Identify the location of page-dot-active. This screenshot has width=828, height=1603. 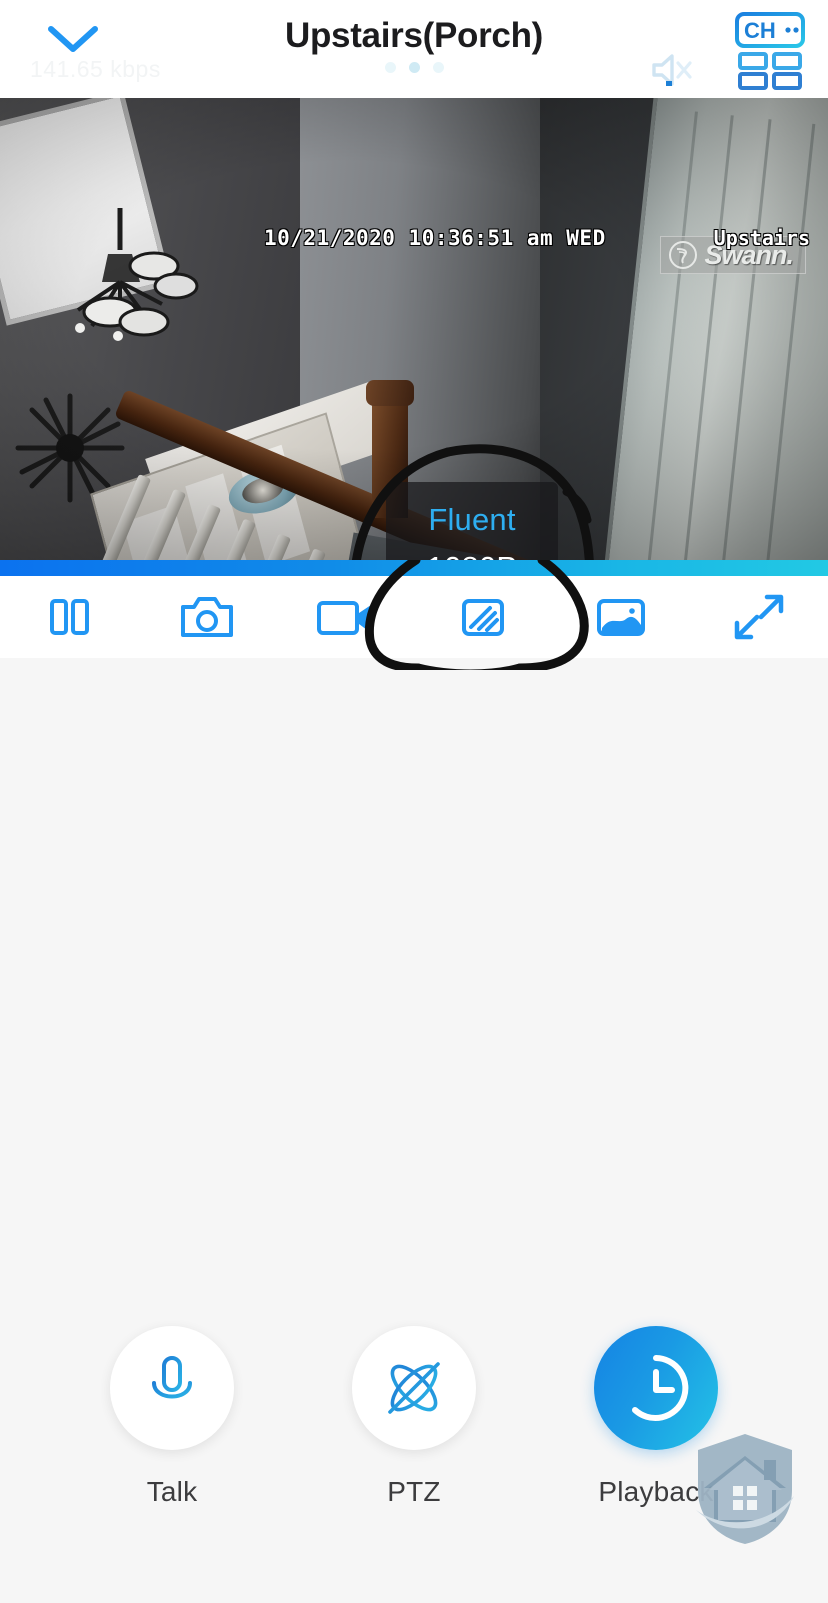
(414, 67).